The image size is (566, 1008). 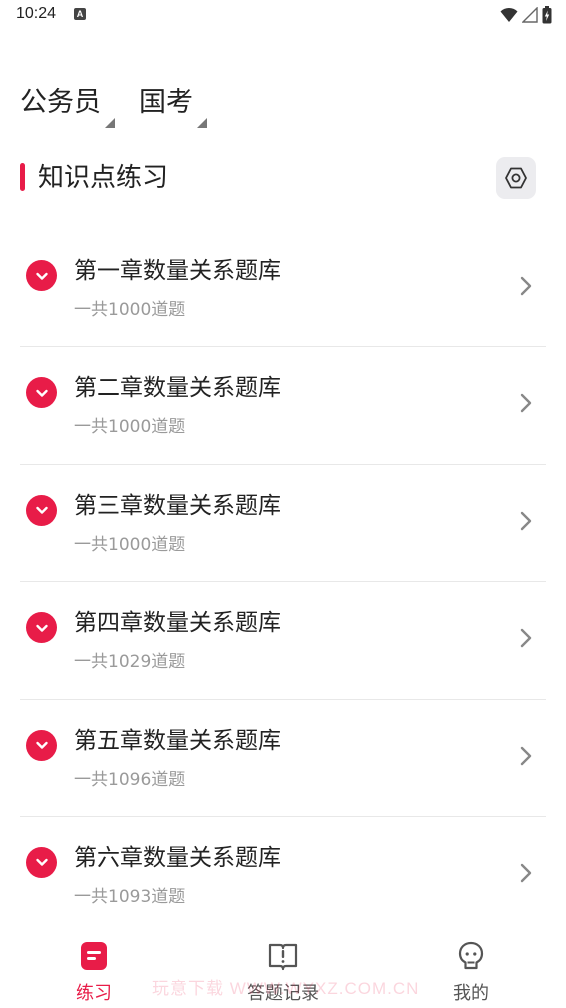 I want to click on list-item: 第二章数量关系题库 一共1000道题, so click(x=283, y=406).